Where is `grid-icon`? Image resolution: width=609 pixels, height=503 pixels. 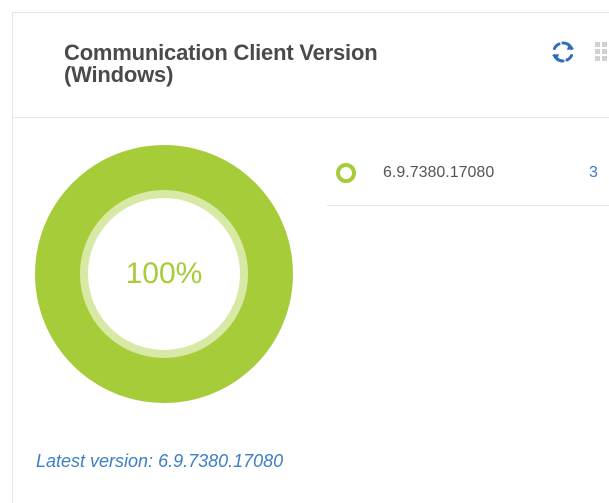 grid-icon is located at coordinates (602, 52).